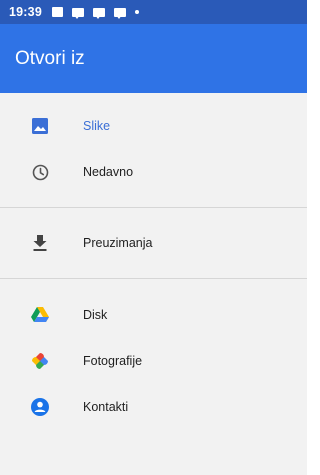 Image resolution: width=320 pixels, height=475 pixels. Describe the element at coordinates (40, 407) in the screenshot. I see `contacts-icon` at that location.